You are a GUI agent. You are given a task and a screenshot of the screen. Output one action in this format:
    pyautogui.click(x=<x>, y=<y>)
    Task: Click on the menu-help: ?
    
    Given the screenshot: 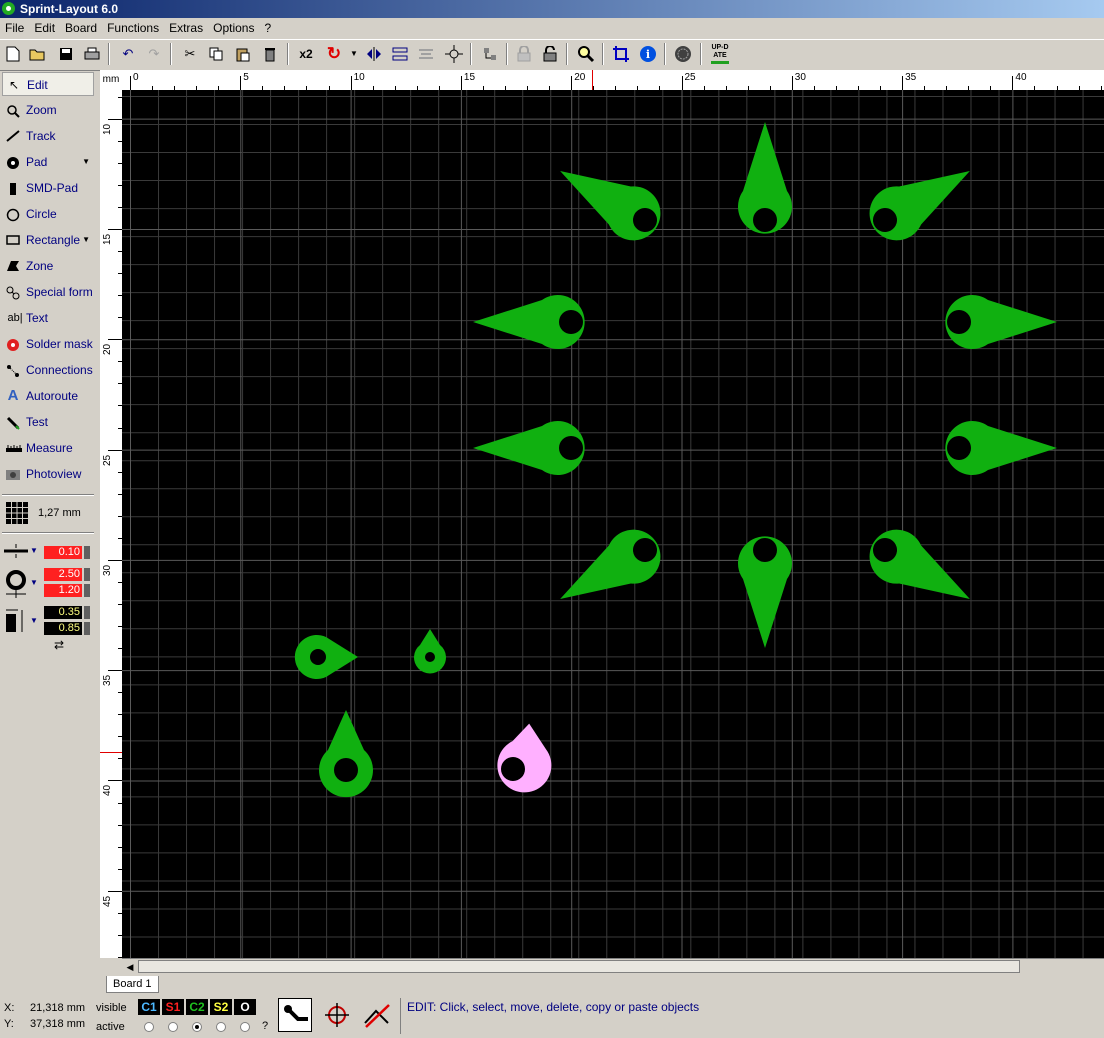 What is the action you would take?
    pyautogui.click(x=267, y=28)
    